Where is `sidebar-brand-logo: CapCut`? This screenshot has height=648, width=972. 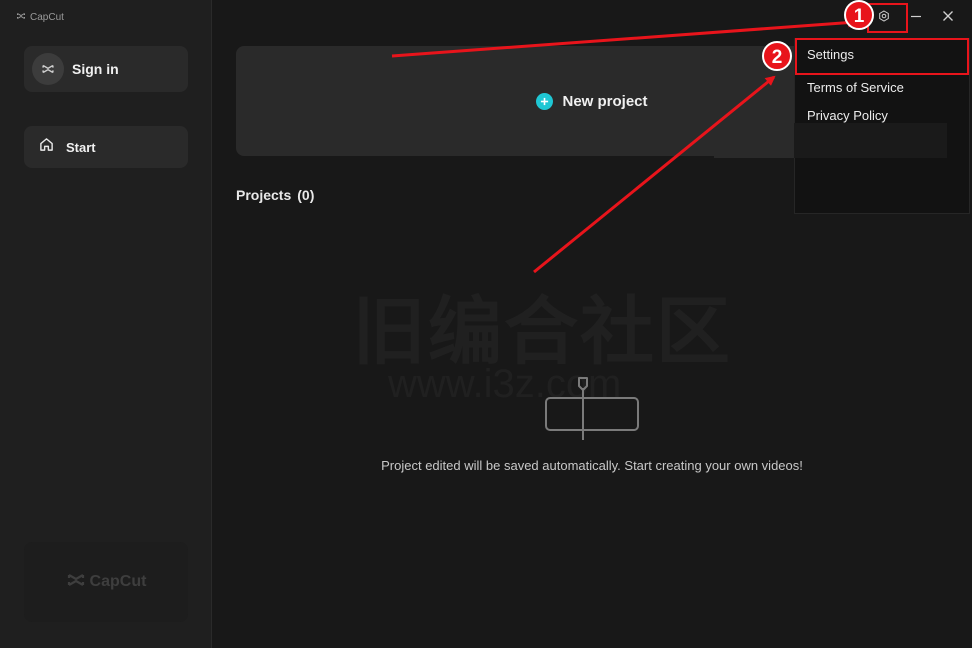 sidebar-brand-logo: CapCut is located at coordinates (106, 582).